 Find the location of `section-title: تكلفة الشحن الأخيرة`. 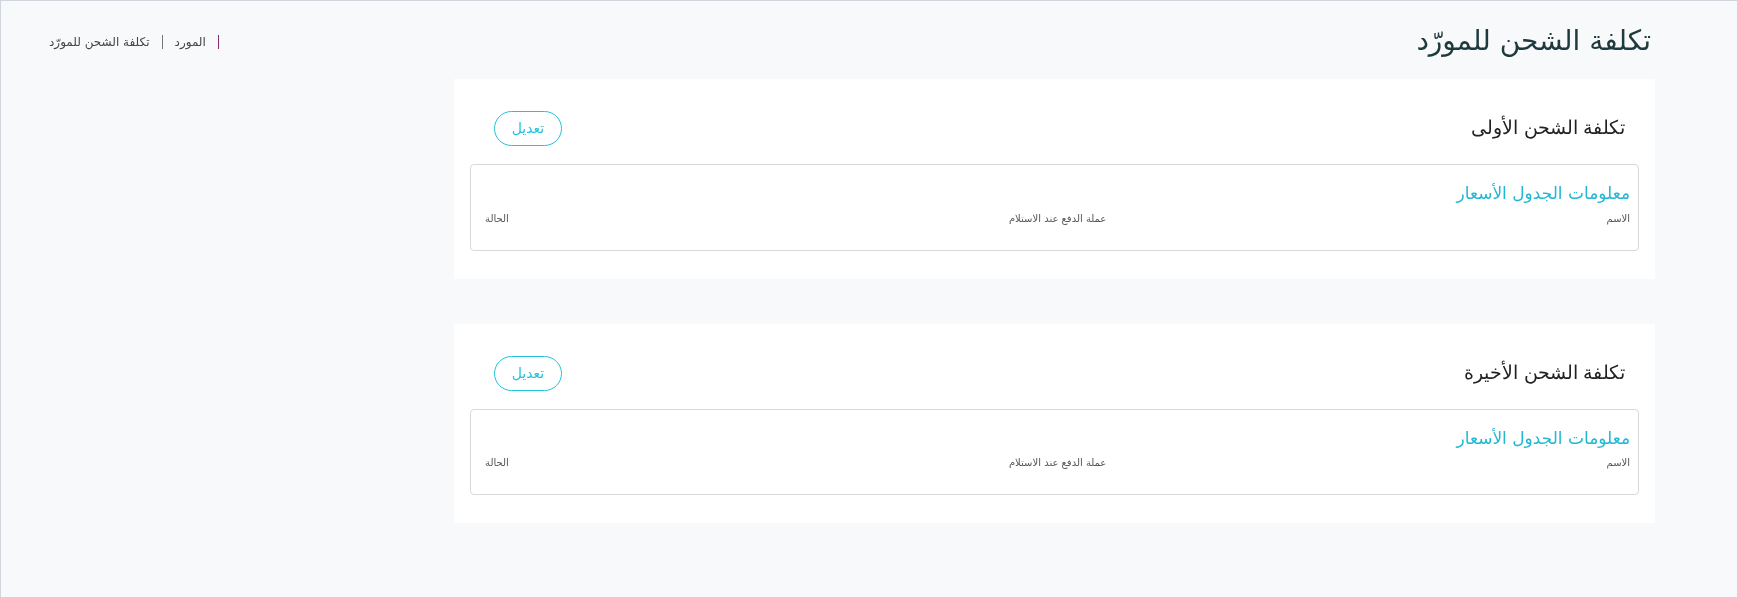

section-title: تكلفة الشحن الأخيرة is located at coordinates (1544, 372).